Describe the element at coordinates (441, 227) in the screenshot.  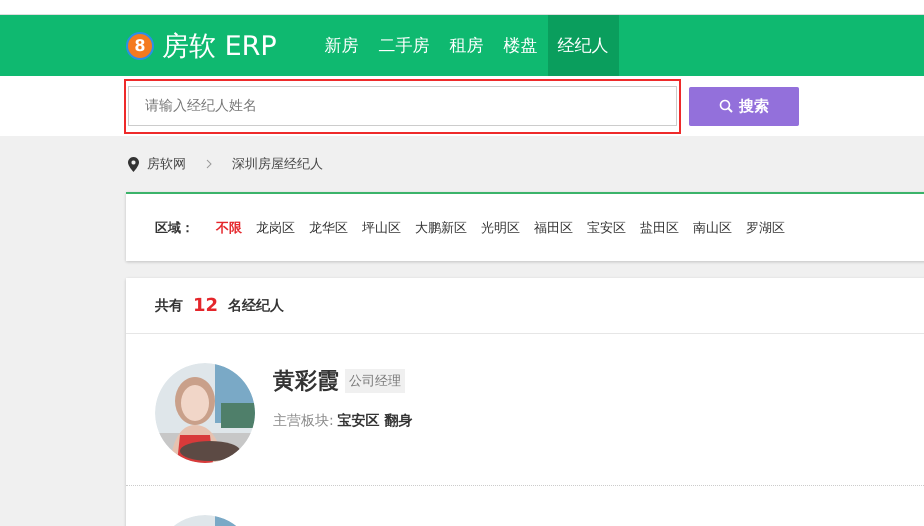
I see `district-option: 大鹏新区` at that location.